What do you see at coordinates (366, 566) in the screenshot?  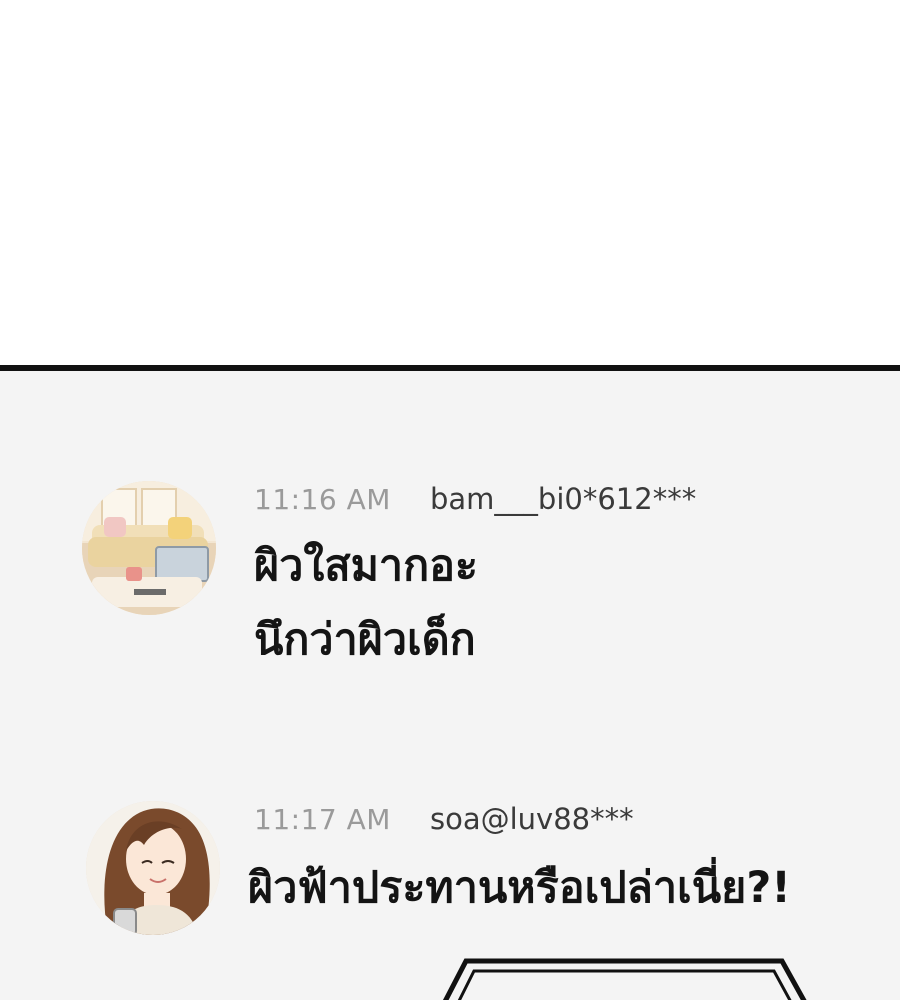 I see `comment-line: ผิวใสมากอะ` at bounding box center [366, 566].